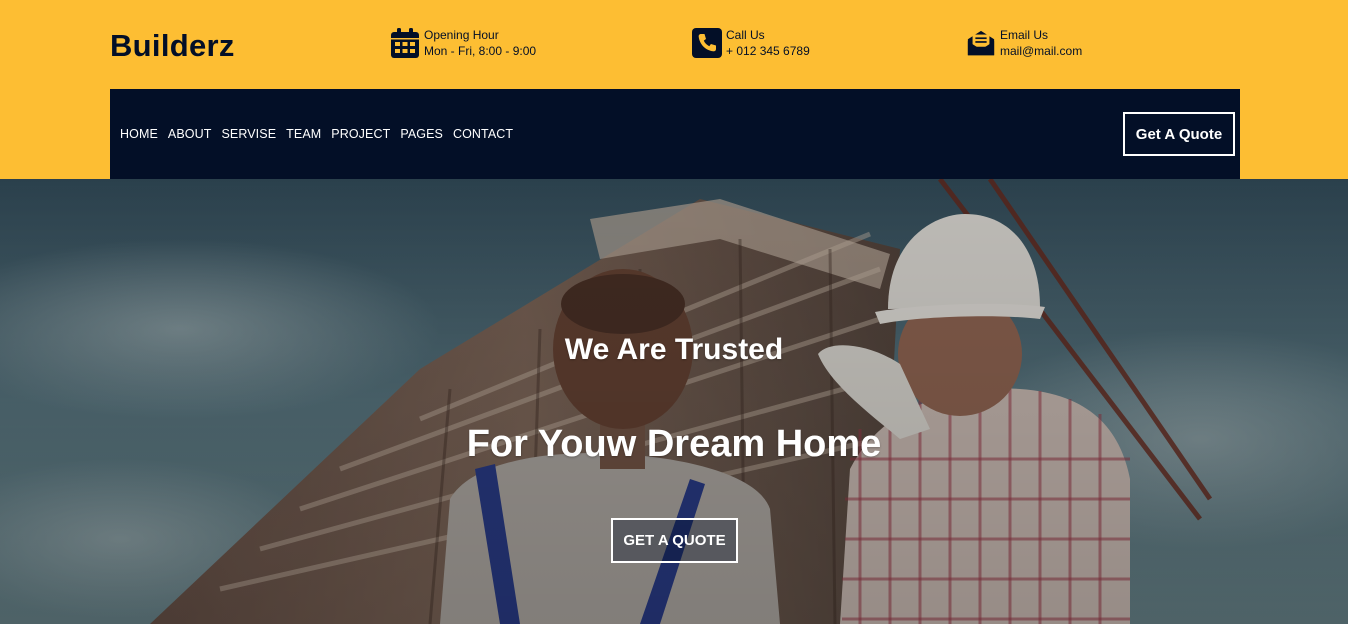 The image size is (1348, 624). What do you see at coordinates (190, 134) in the screenshot?
I see `nav-item-about: ABOUT` at bounding box center [190, 134].